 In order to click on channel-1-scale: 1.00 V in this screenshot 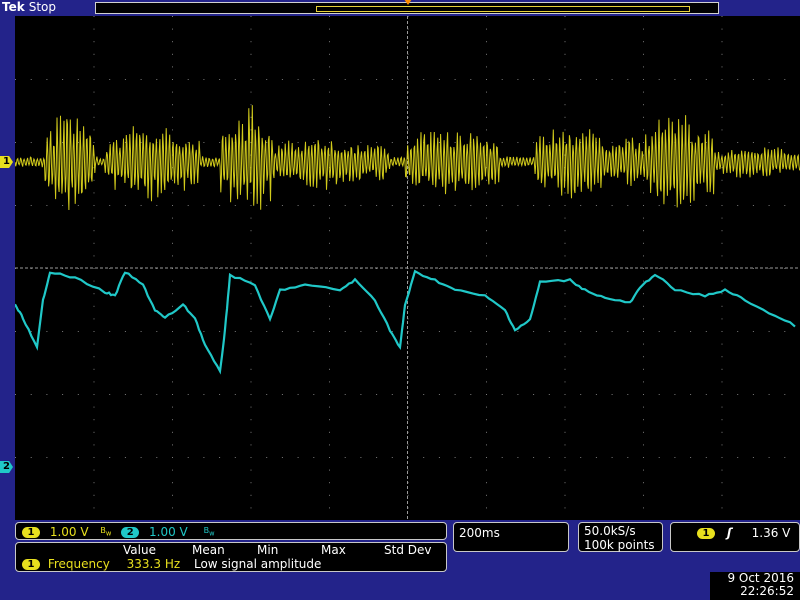, I will do `click(69, 532)`.